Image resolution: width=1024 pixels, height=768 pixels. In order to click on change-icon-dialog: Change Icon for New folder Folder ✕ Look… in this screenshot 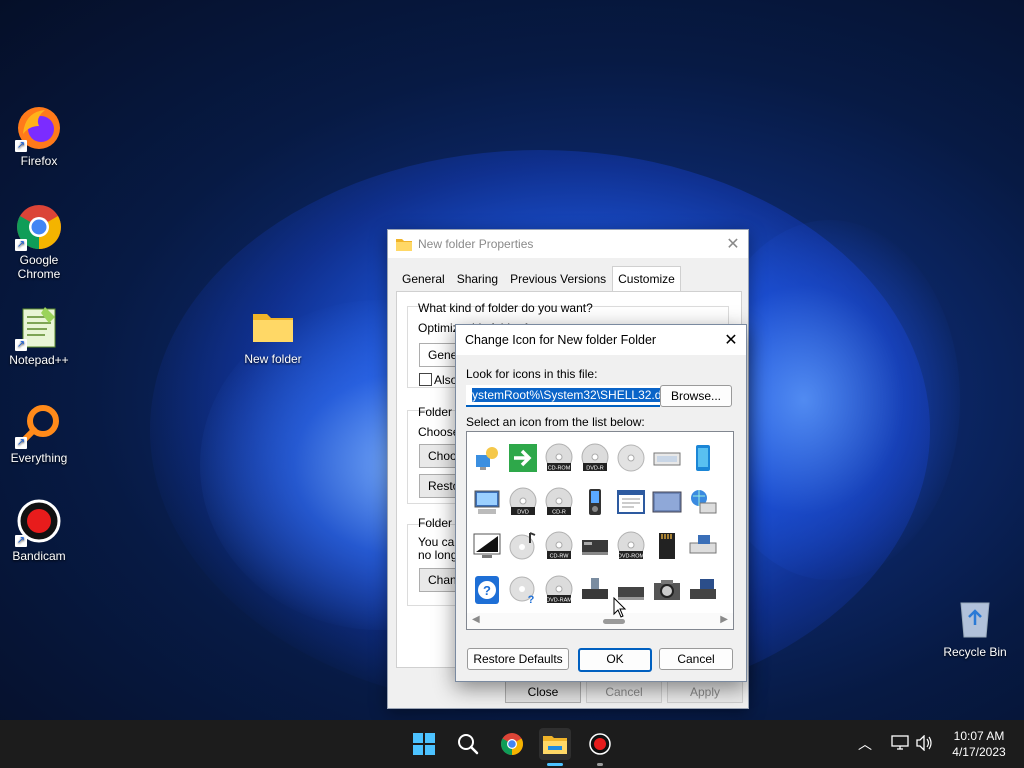, I will do `click(601, 503)`.